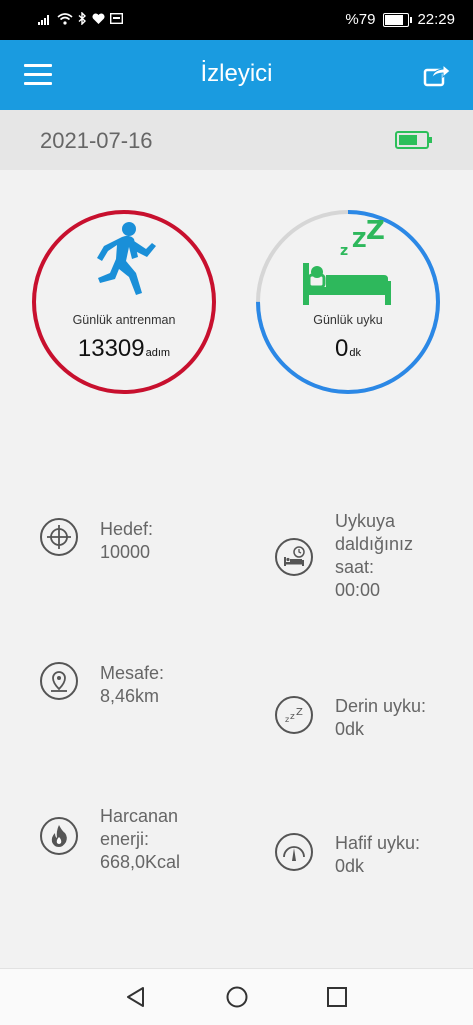 Image resolution: width=473 pixels, height=1025 pixels. Describe the element at coordinates (98, 18) in the screenshot. I see `heart-icon` at that location.